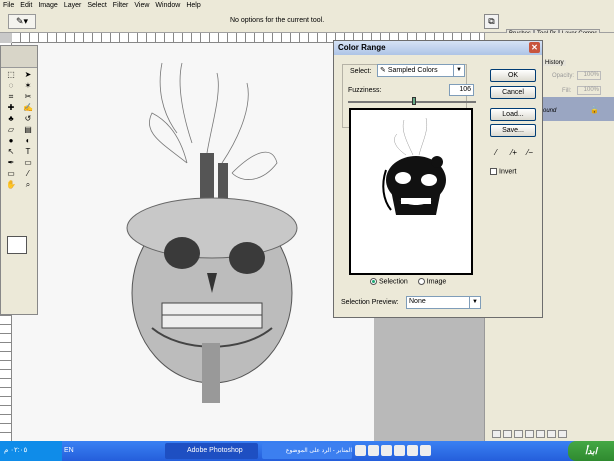 Image resolution: width=614 pixels, height=461 pixels. I want to click on radio-selection-label: Selection, so click(393, 282).